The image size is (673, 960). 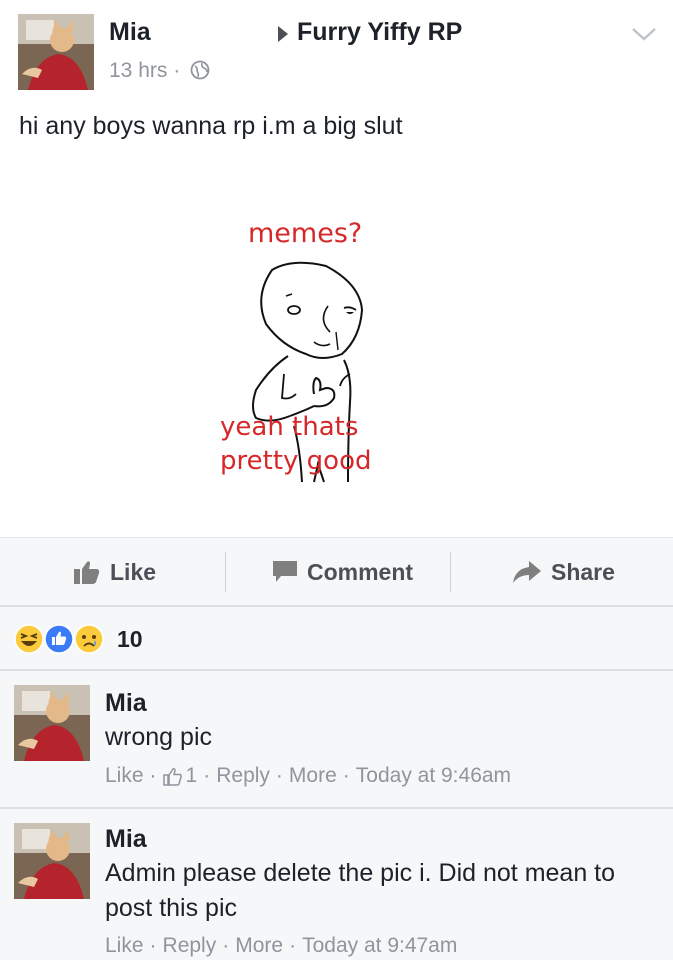 What do you see at coordinates (144, 71) in the screenshot?
I see `post-time: 13 hrs ·` at bounding box center [144, 71].